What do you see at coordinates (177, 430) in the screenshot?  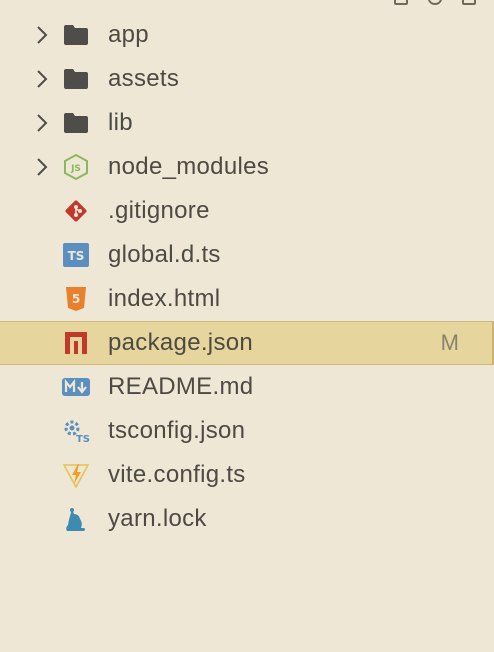 I see `tree-item-label: tsconfig.json` at bounding box center [177, 430].